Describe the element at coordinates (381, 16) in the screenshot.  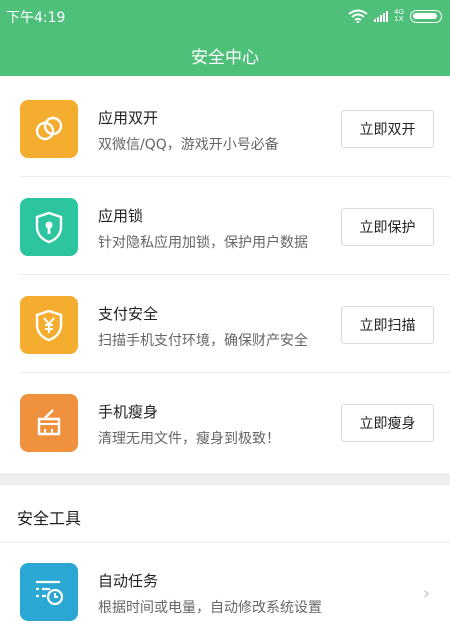
I see `signal-icon` at that location.